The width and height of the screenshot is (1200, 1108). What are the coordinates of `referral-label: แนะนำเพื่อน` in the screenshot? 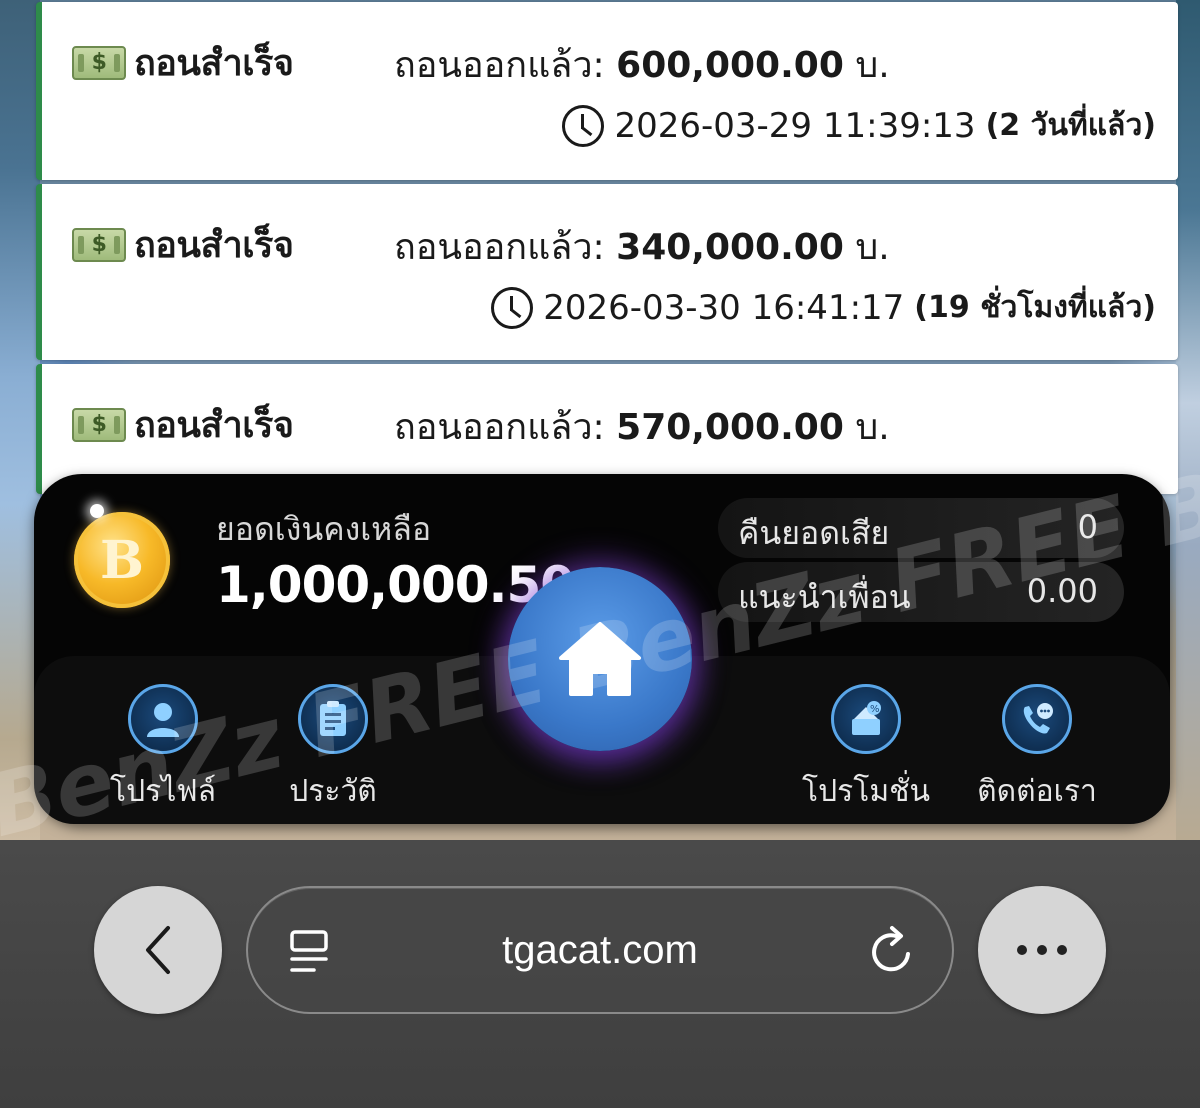 It's located at (824, 597).